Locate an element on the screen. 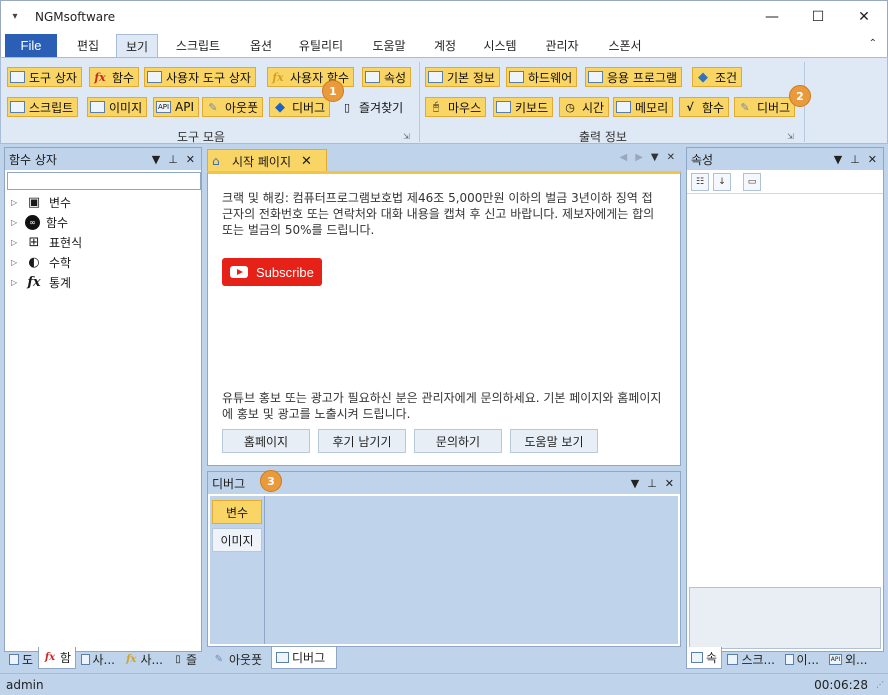 The image size is (888, 695). tree-item-statistics: ▷ fx 통계 is located at coordinates (46, 282).